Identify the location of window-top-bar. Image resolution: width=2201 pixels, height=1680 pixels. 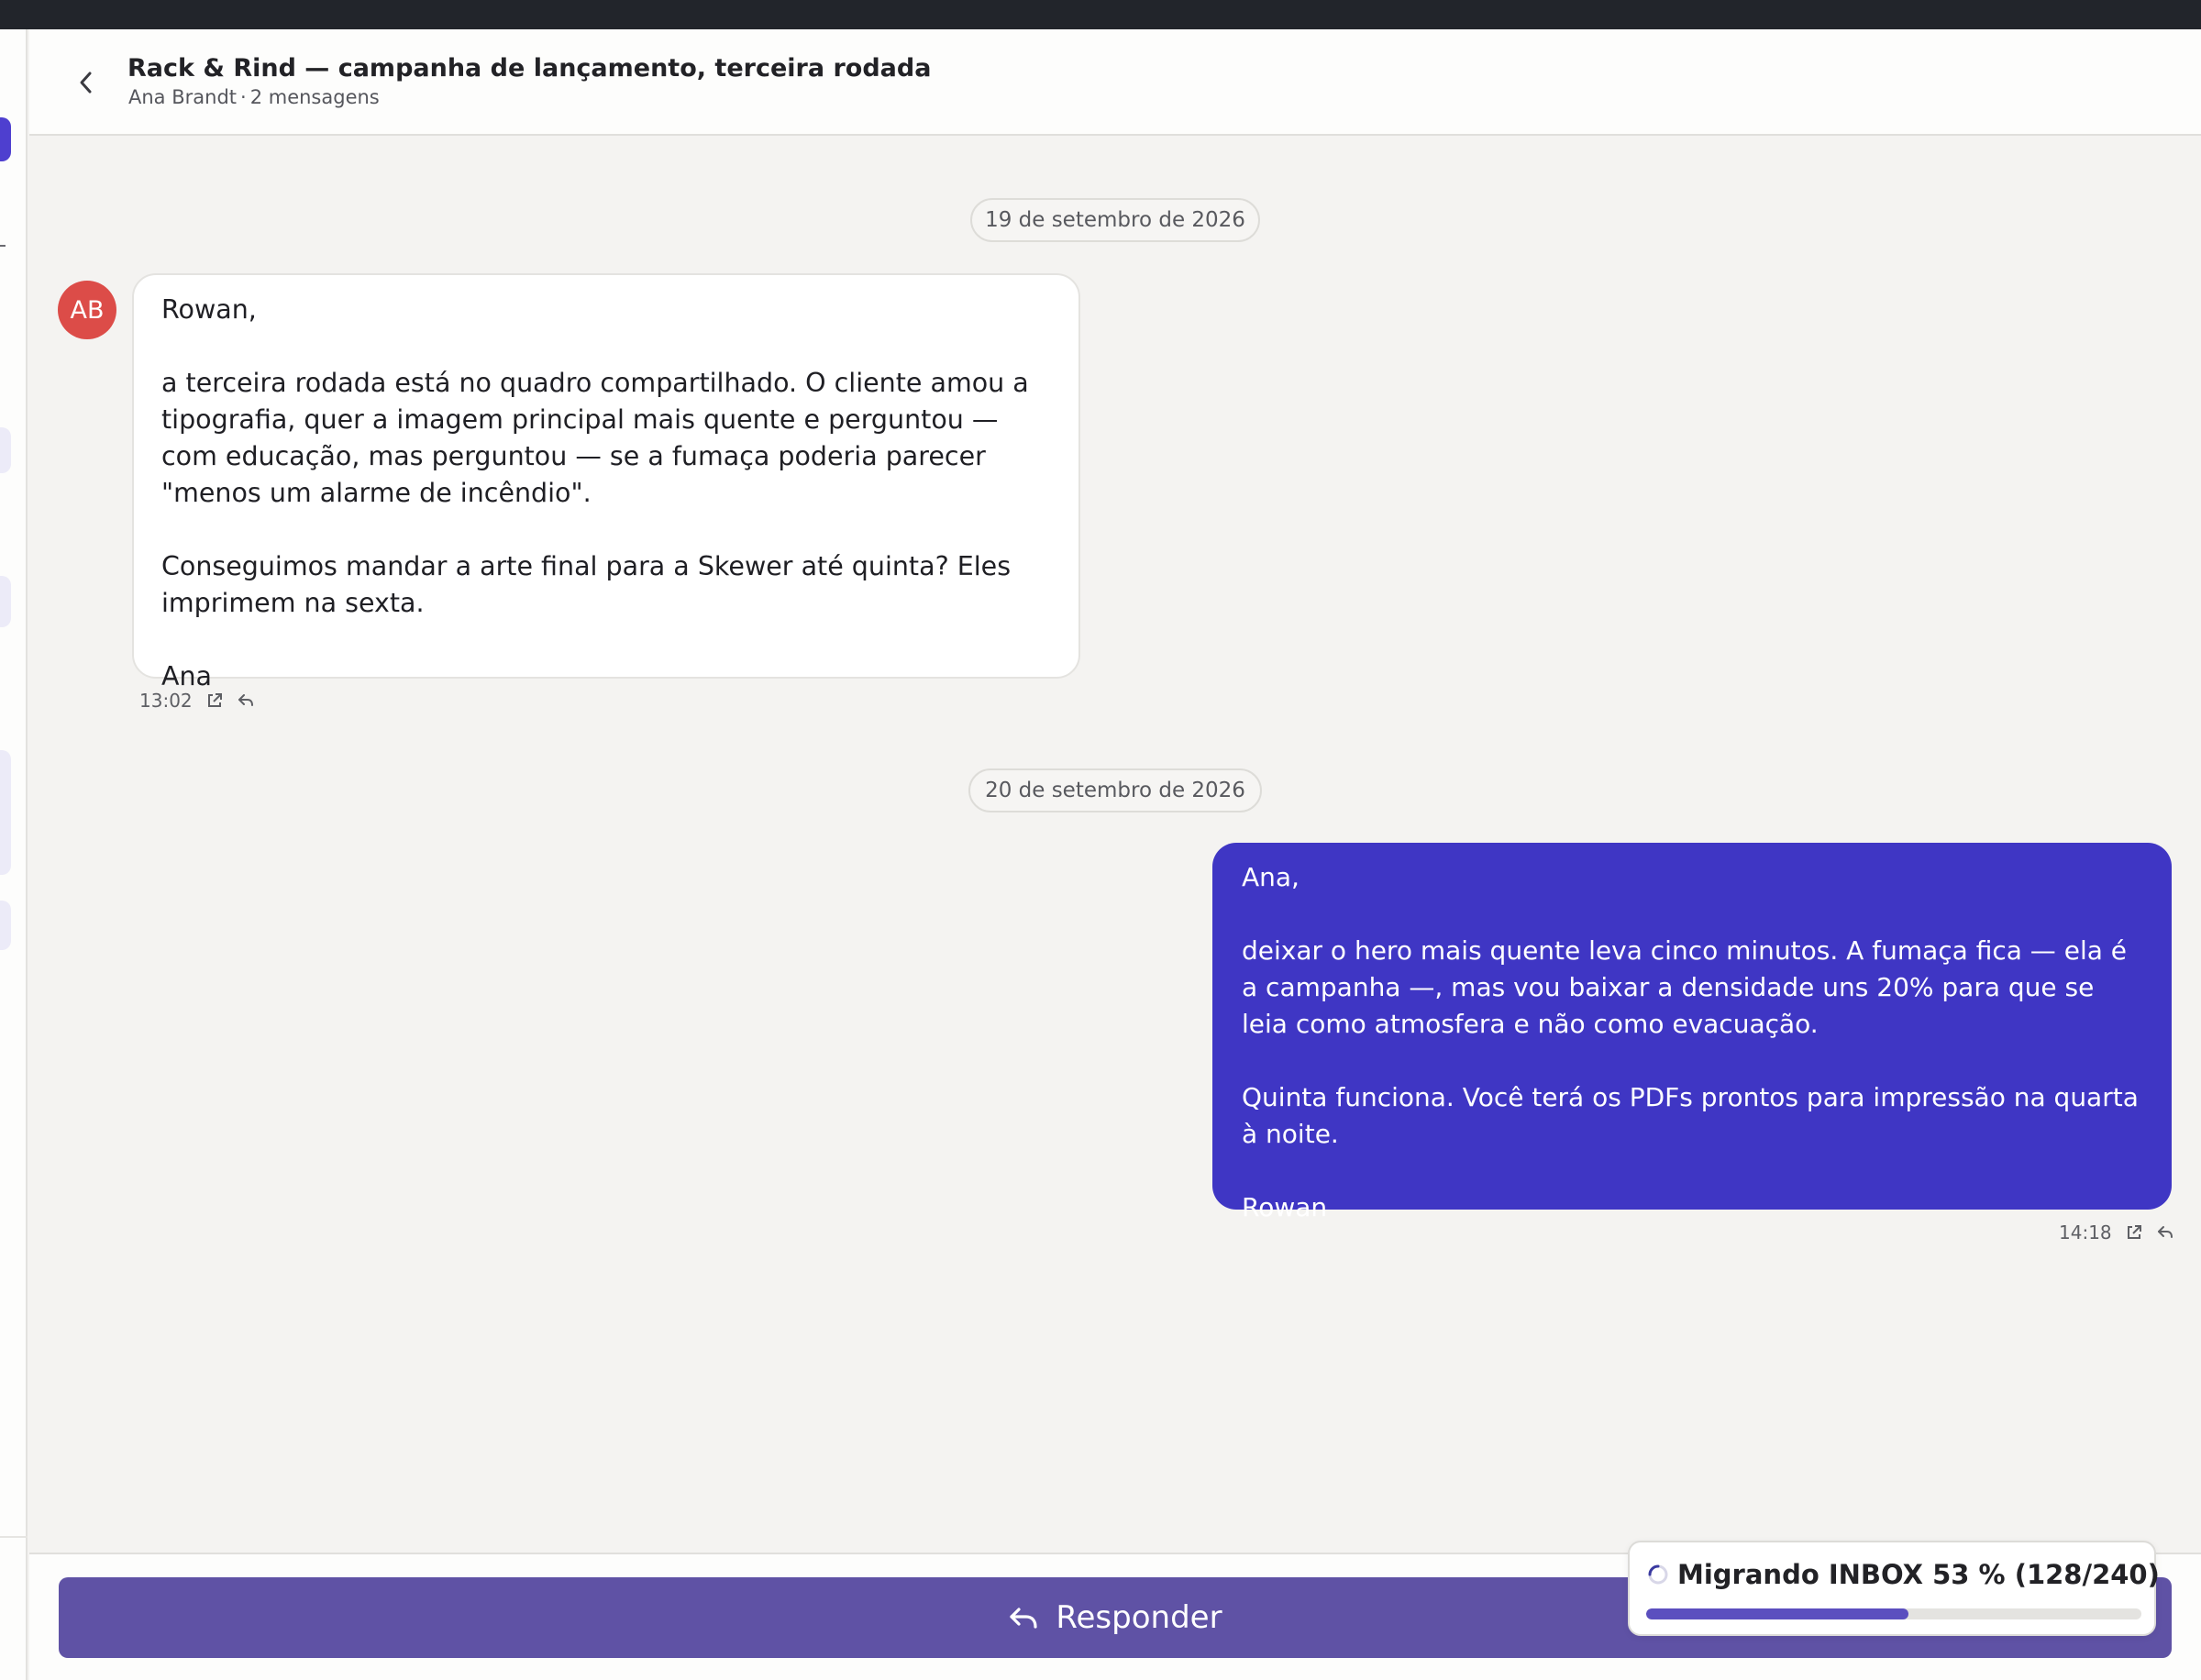
(1100, 14).